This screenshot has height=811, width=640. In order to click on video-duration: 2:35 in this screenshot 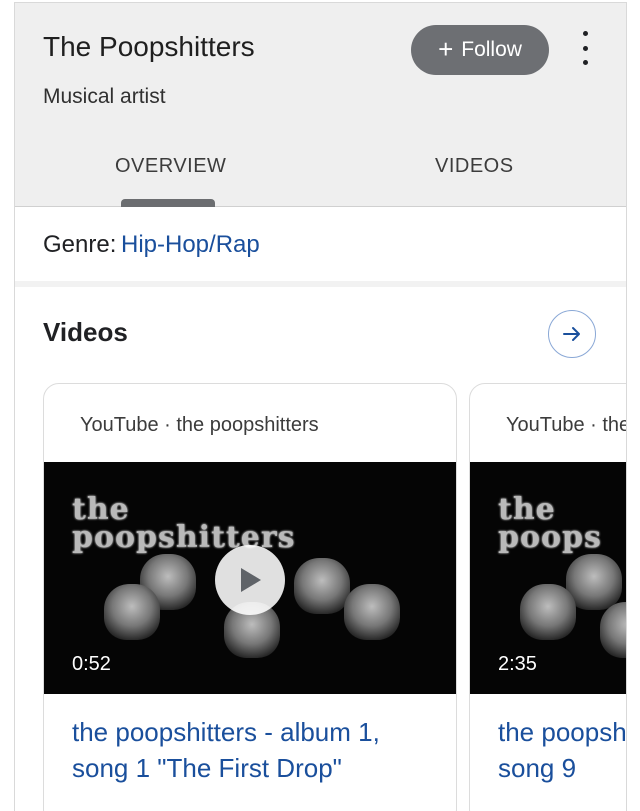, I will do `click(517, 664)`.